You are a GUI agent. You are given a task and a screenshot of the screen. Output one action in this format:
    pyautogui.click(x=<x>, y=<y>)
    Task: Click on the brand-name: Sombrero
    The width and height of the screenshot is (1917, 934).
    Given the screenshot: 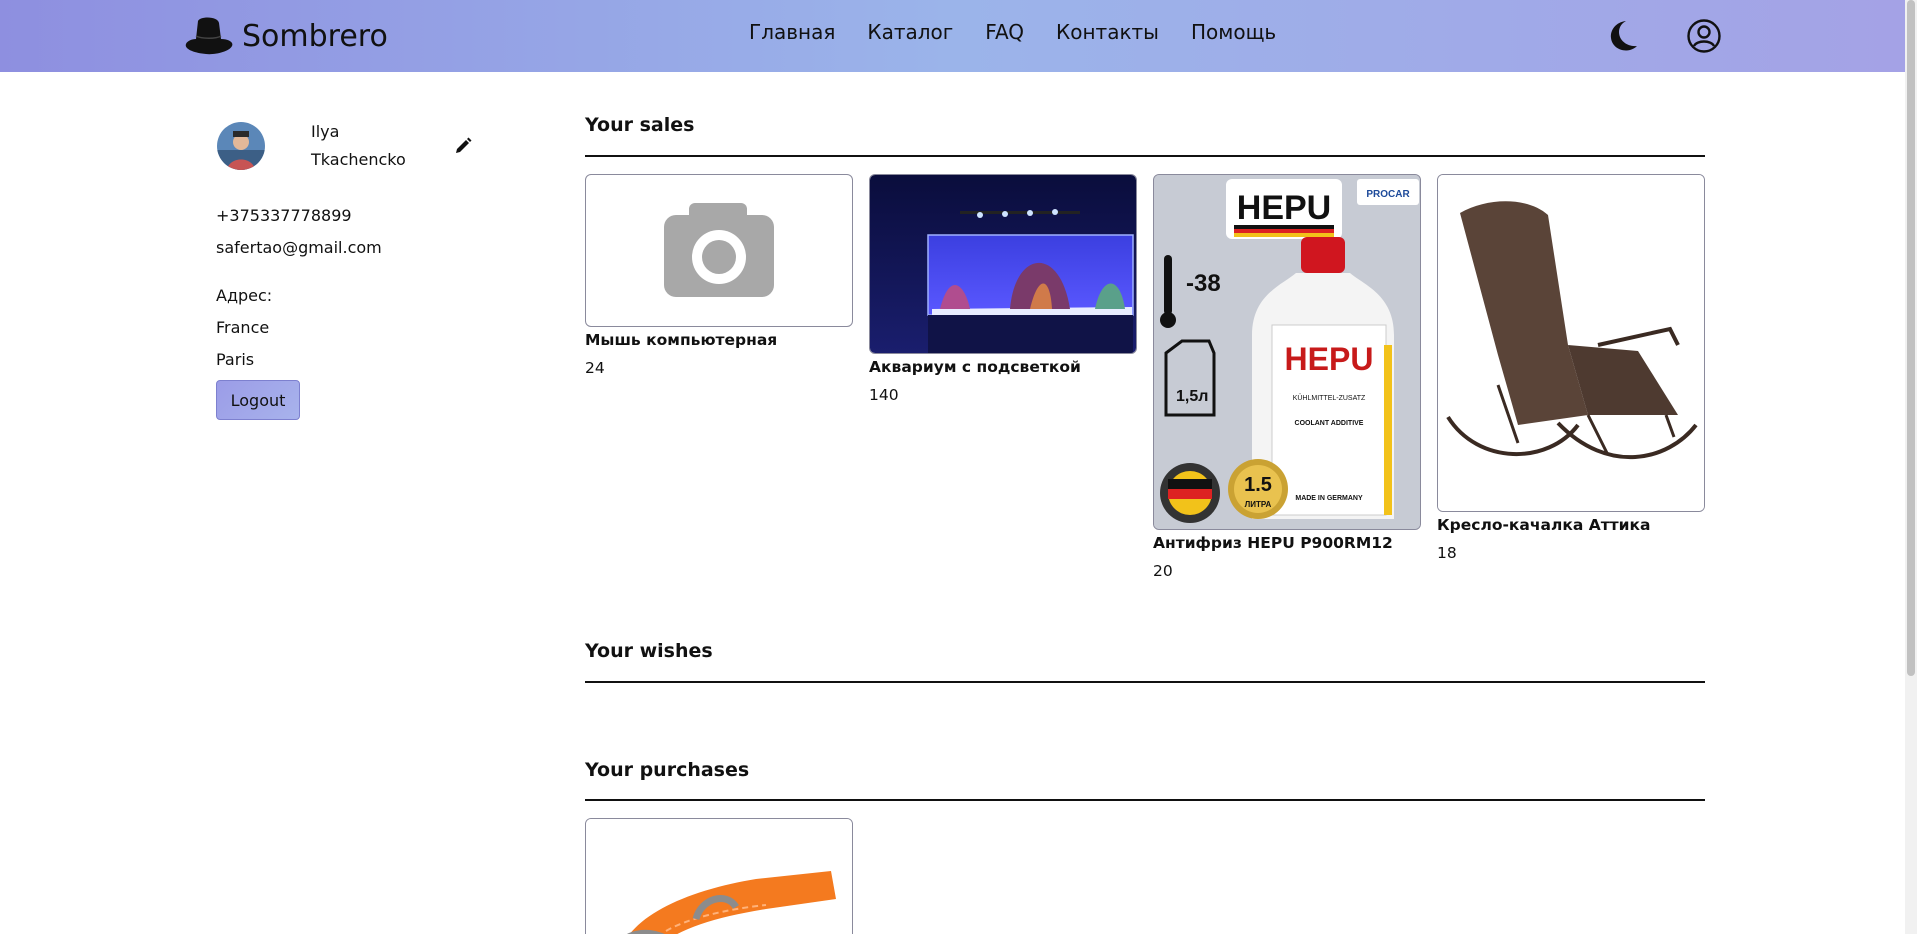 What is the action you would take?
    pyautogui.click(x=315, y=36)
    